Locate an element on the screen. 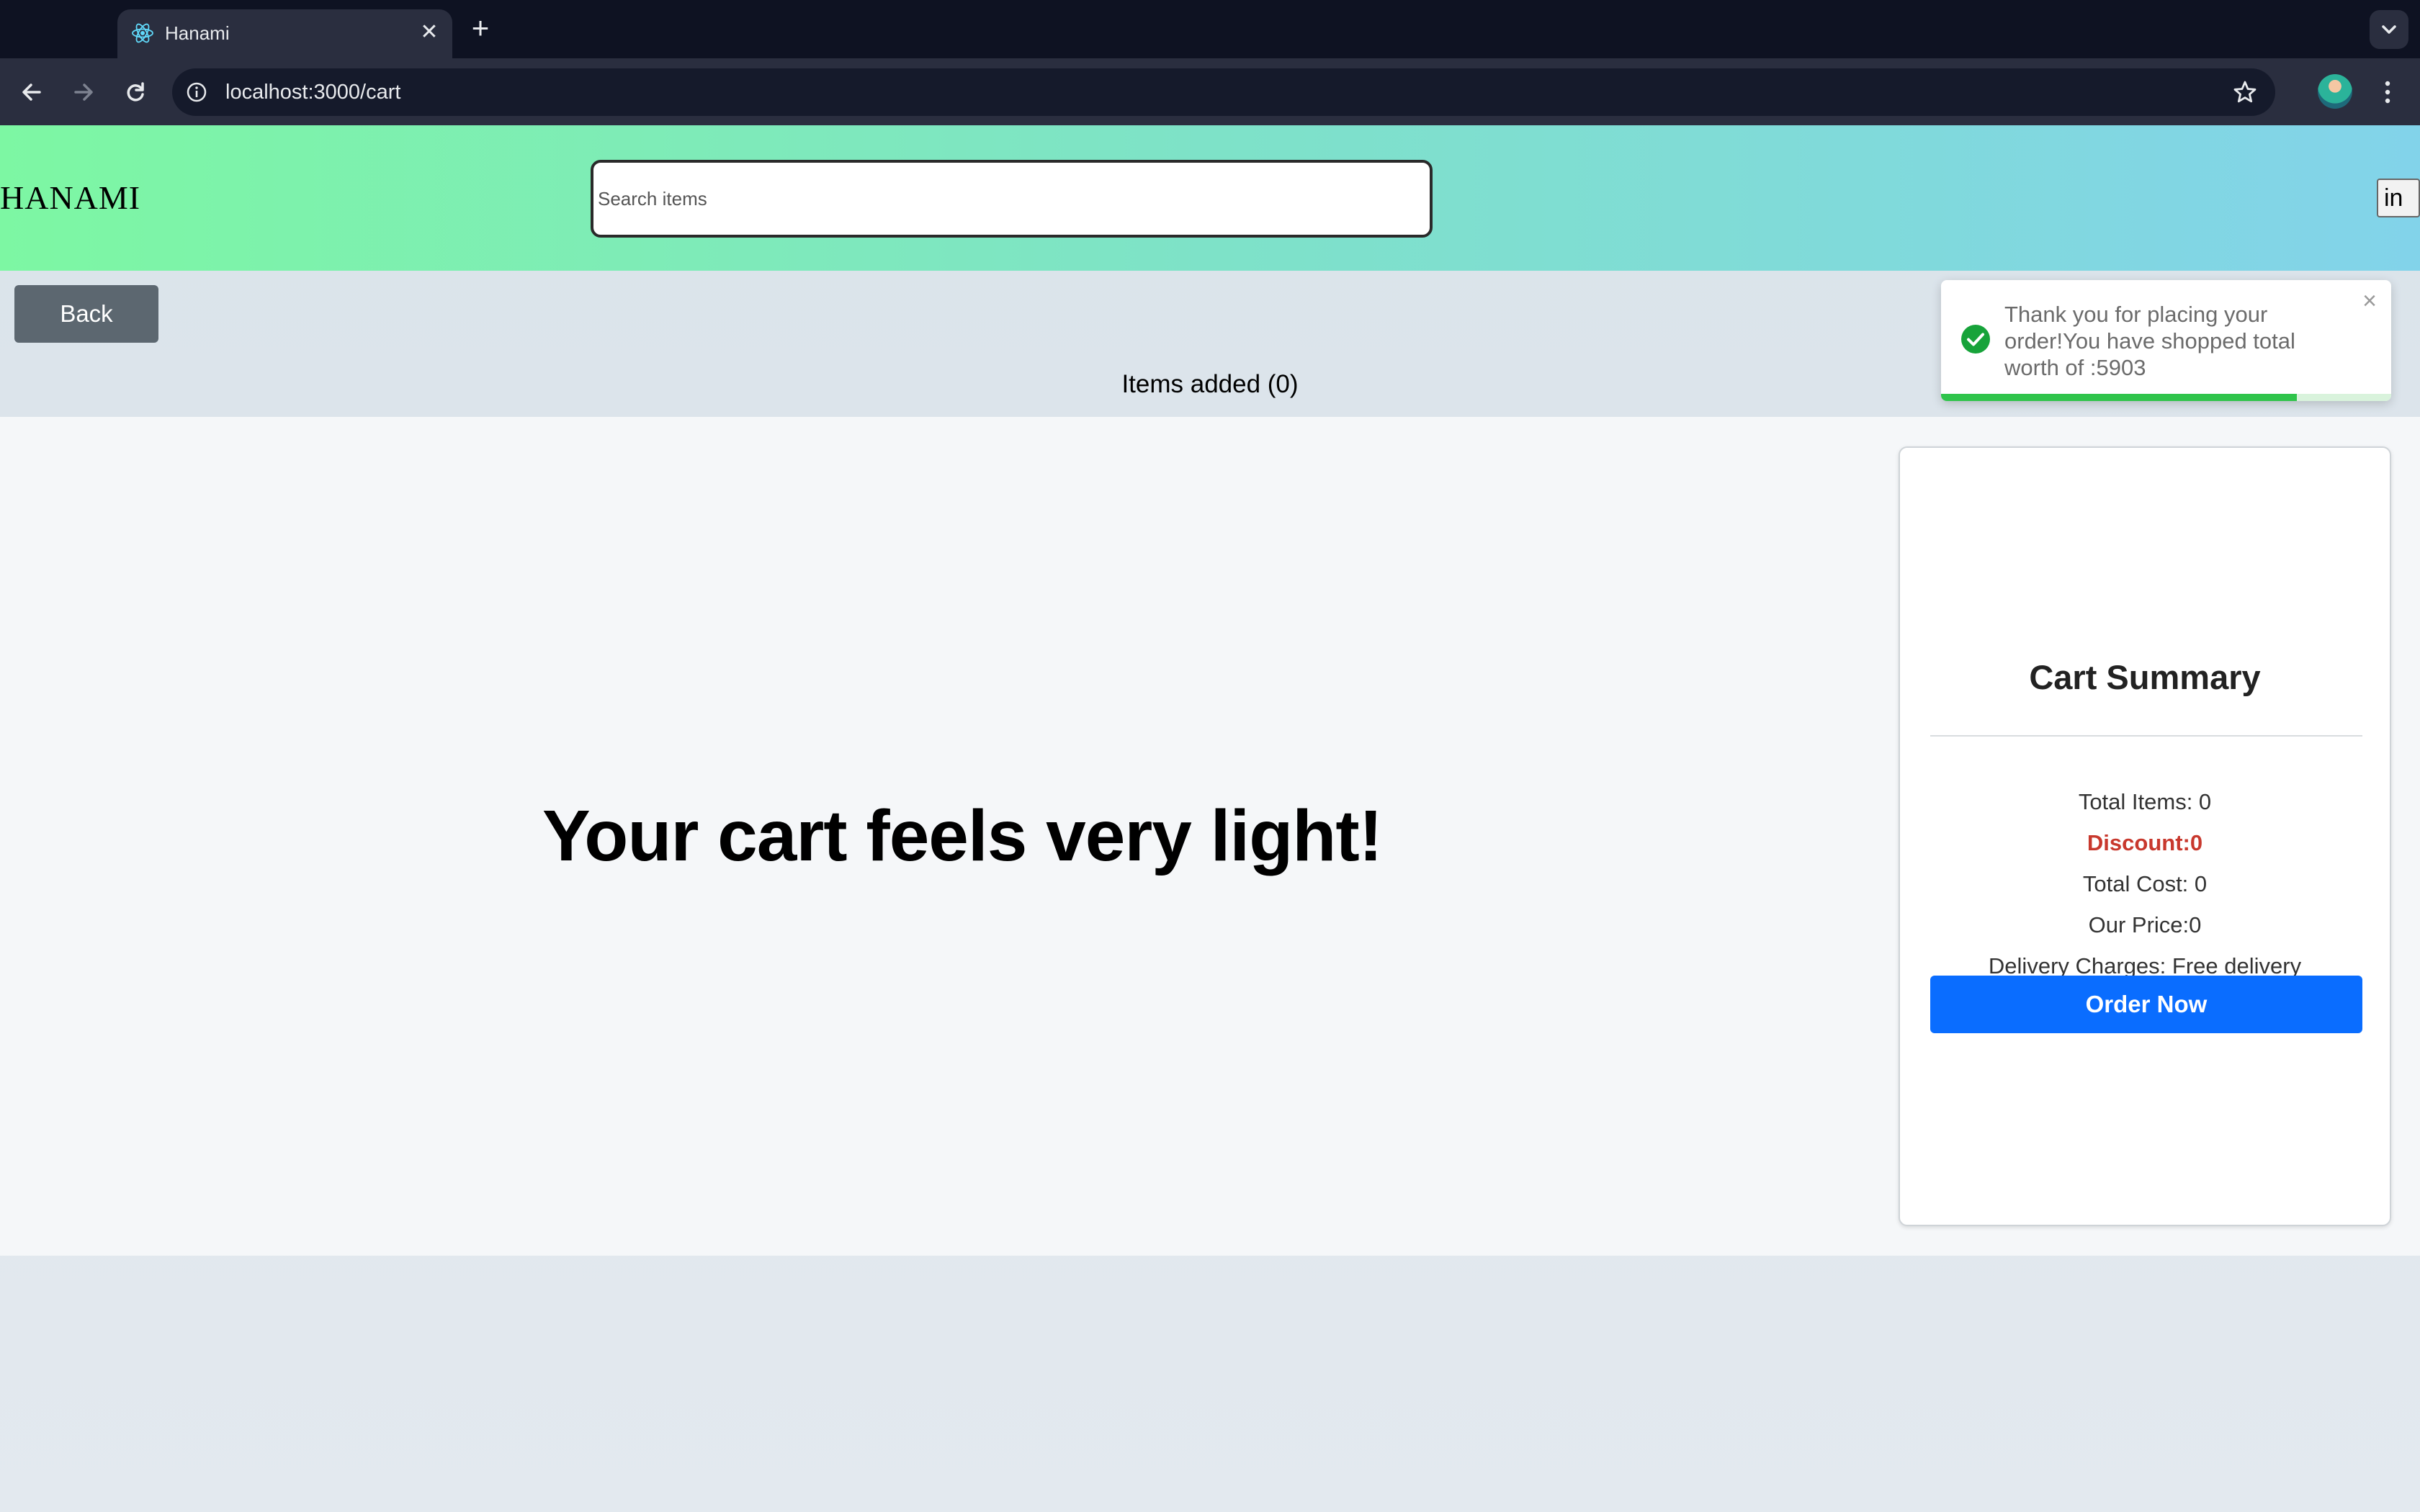 The height and width of the screenshot is (1512, 2420). tab-search-button is located at coordinates (2389, 29).